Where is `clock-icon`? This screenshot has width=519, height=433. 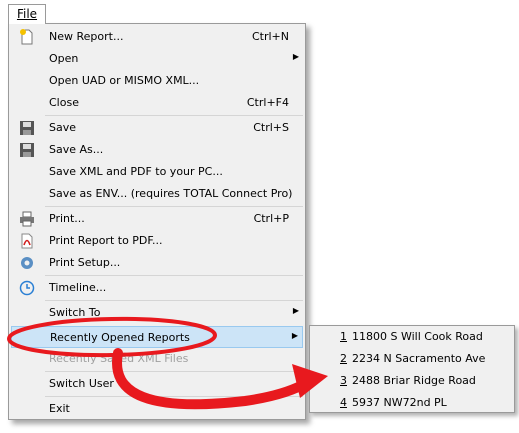
clock-icon is located at coordinates (27, 288).